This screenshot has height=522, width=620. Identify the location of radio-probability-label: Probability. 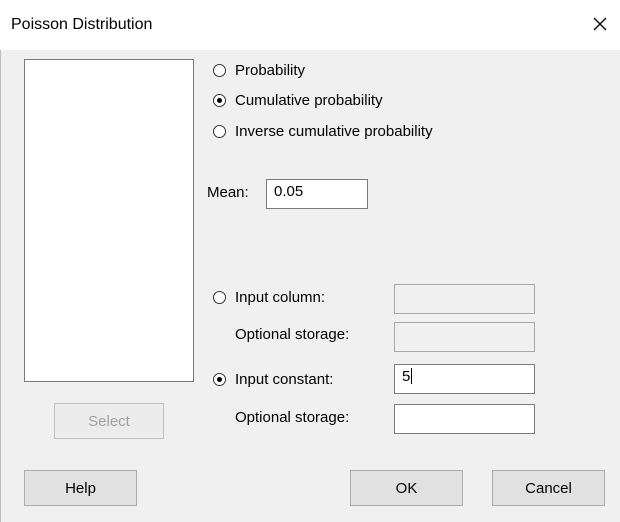
(270, 70).